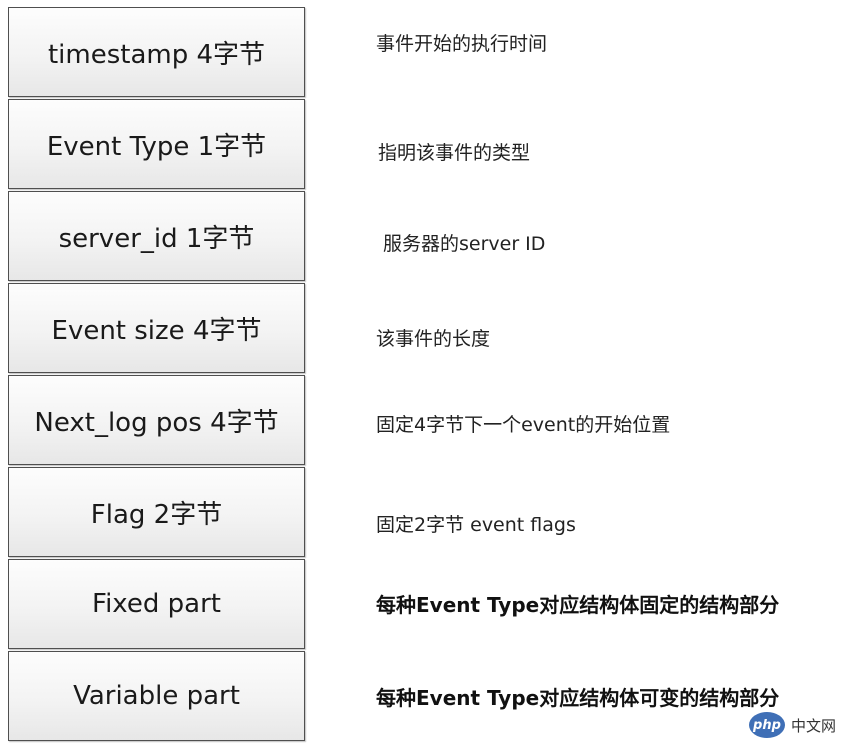 The width and height of the screenshot is (844, 748). Describe the element at coordinates (578, 605) in the screenshot. I see `field-description-fixed-part: 每种Event Type对应结构体固定的结构部分` at that location.